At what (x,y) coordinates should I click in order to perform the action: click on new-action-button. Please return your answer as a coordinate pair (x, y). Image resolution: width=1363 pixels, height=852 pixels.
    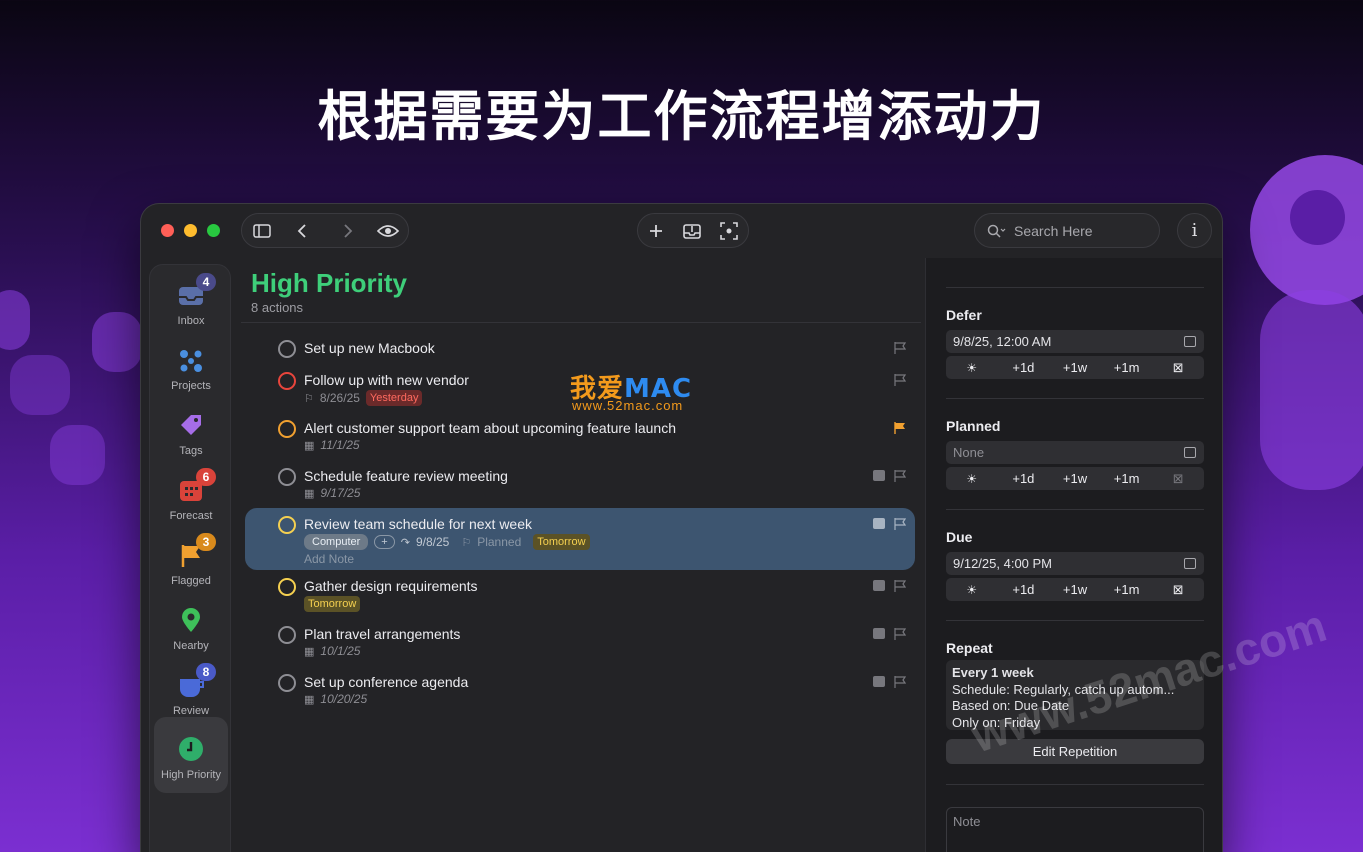
    Looking at the image, I should click on (656, 230).